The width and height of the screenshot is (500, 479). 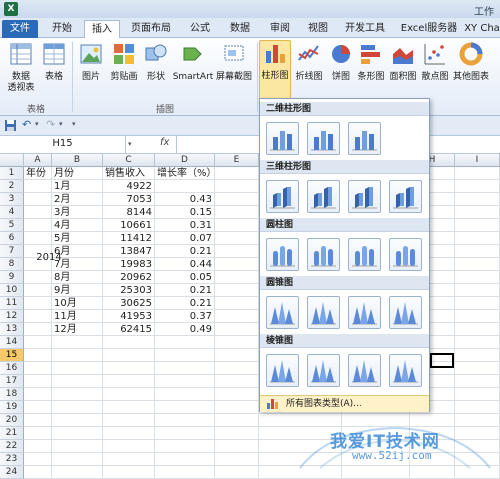 What do you see at coordinates (129, 186) in the screenshot?
I see `cell-sales: 4922` at bounding box center [129, 186].